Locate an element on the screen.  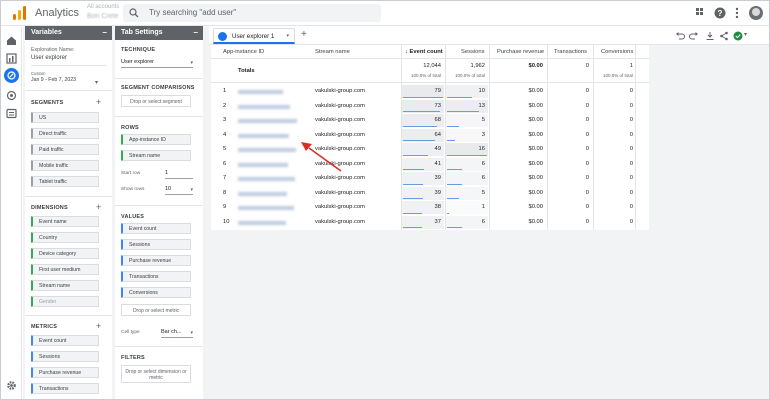
column-header: Transactions is located at coordinates (570, 52).